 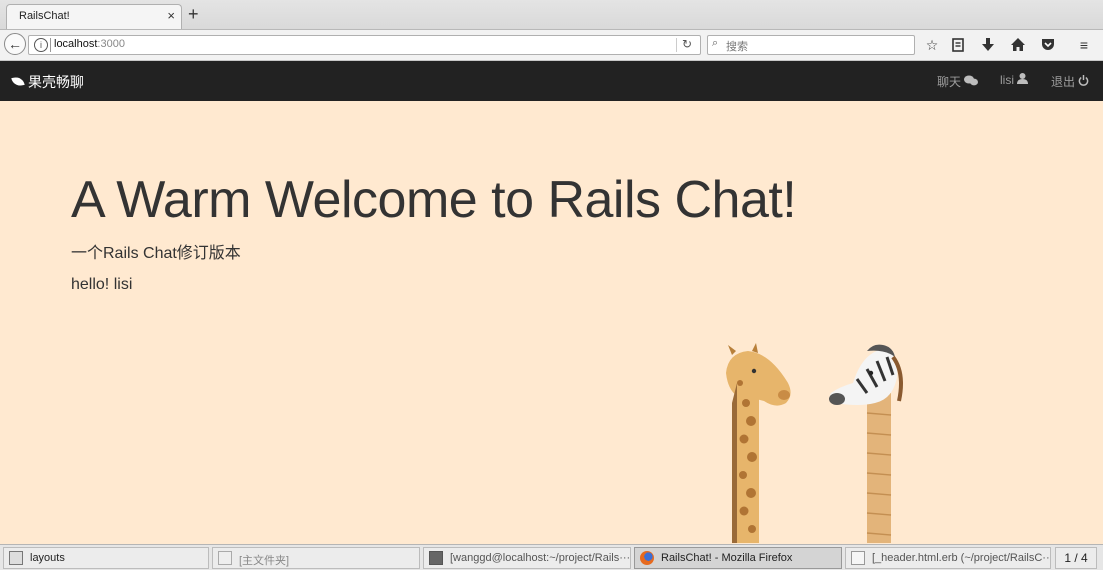 I want to click on address-bar: i localhost:3000 ↻, so click(x=364, y=45).